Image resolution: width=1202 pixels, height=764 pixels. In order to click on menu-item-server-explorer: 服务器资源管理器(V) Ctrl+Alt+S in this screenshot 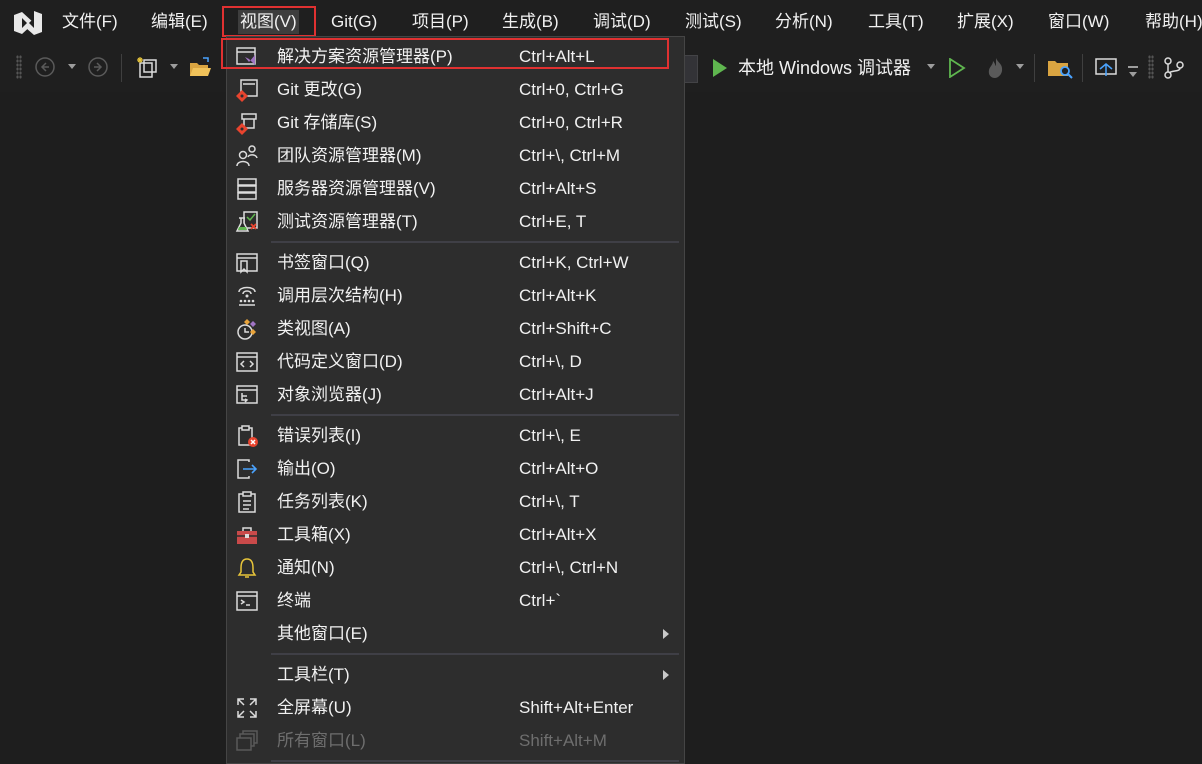, I will do `click(455, 188)`.